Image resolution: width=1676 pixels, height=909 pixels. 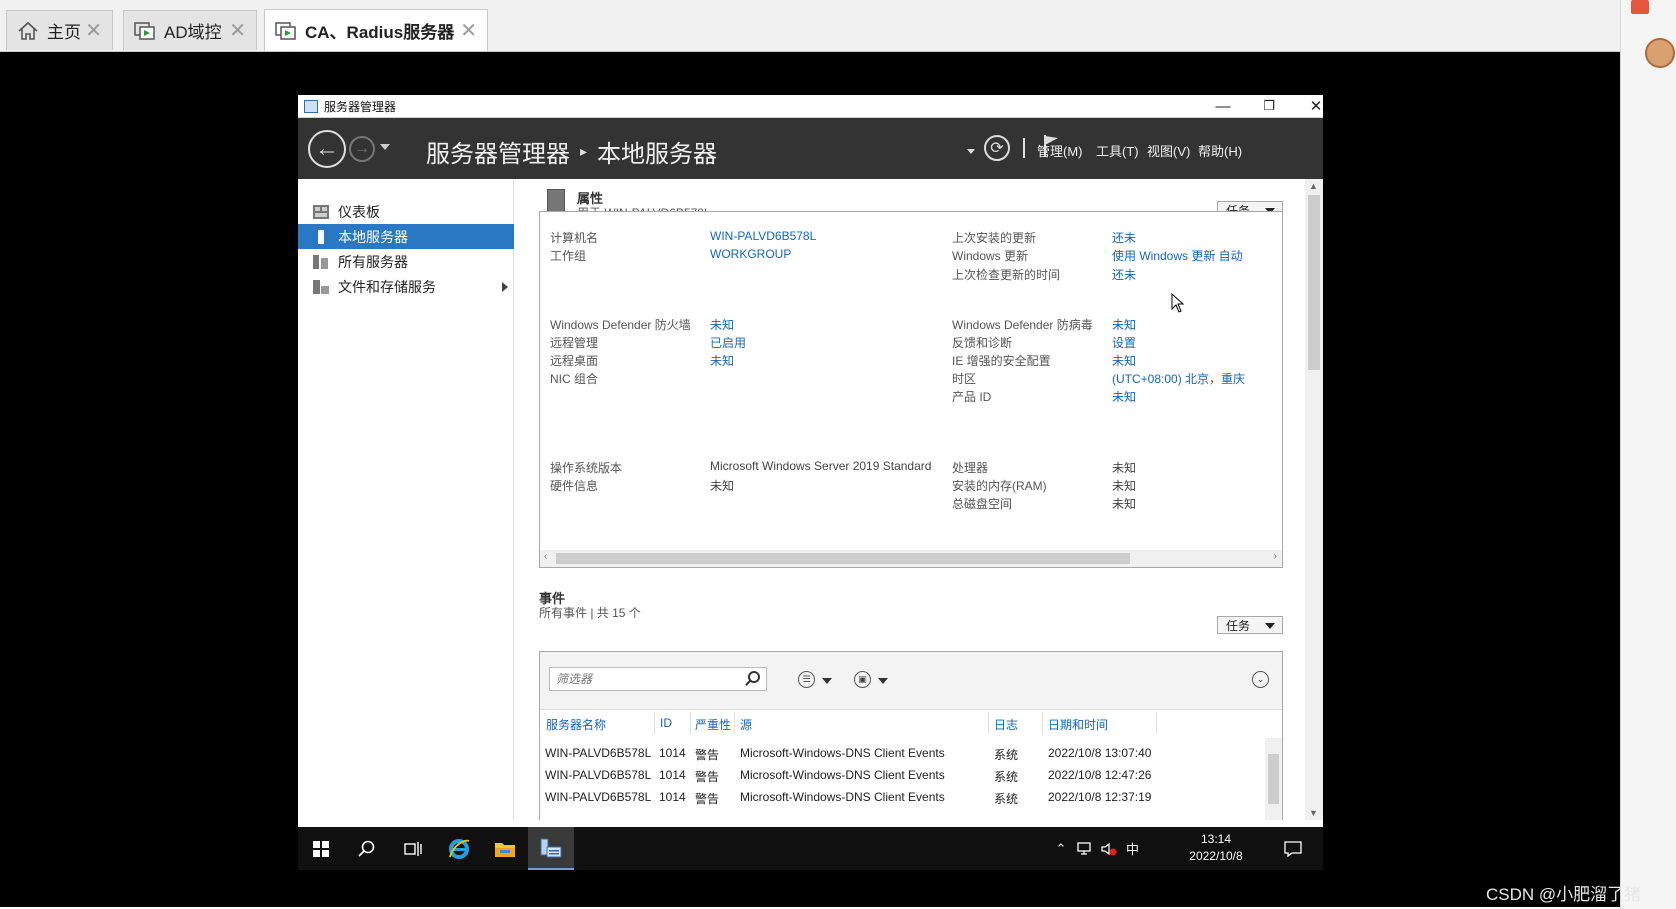 I want to click on menu-manage: 管理(M), so click(x=1060, y=150).